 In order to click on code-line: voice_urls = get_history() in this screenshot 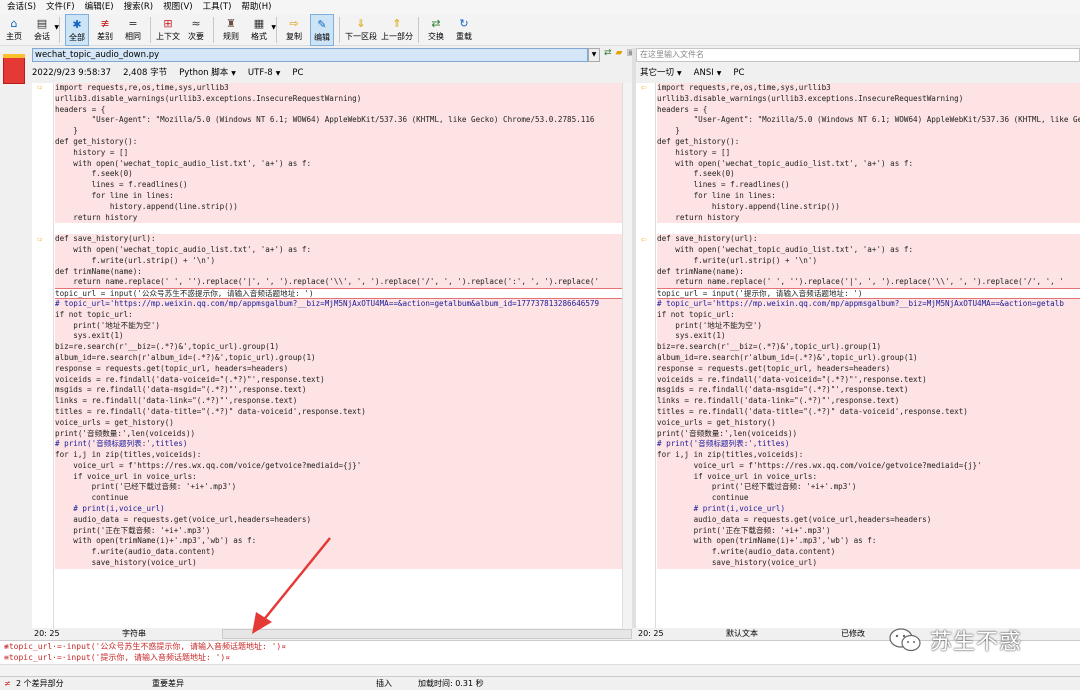, I will do `click(868, 423)`.